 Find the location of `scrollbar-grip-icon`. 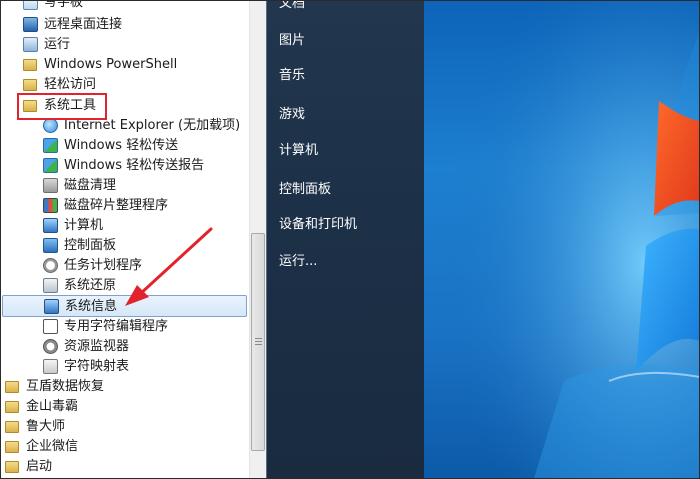

scrollbar-grip-icon is located at coordinates (258, 342).